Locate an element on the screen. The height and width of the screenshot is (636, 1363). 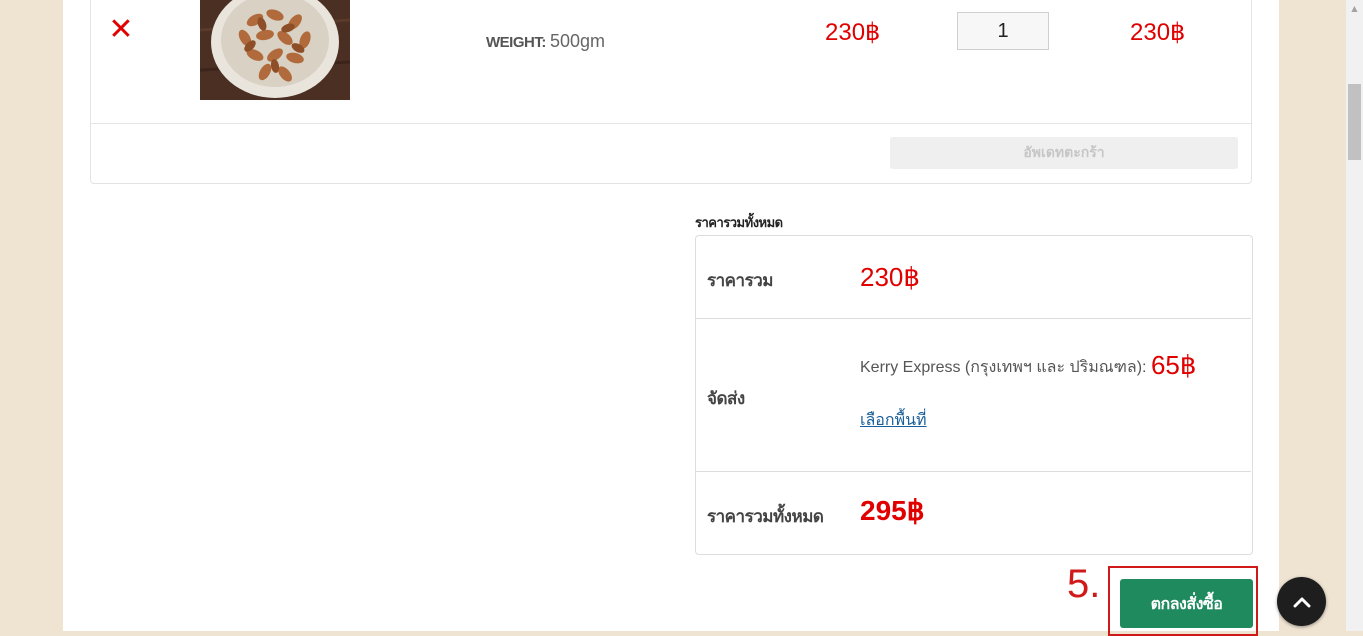
almond-bowl-image is located at coordinates (275, 50).